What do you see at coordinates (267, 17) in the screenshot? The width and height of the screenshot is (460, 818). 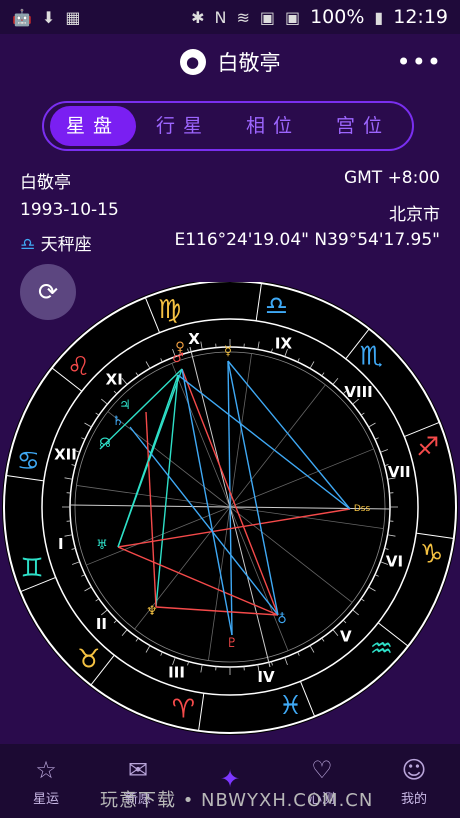 I see `sim1-icon: ▣` at bounding box center [267, 17].